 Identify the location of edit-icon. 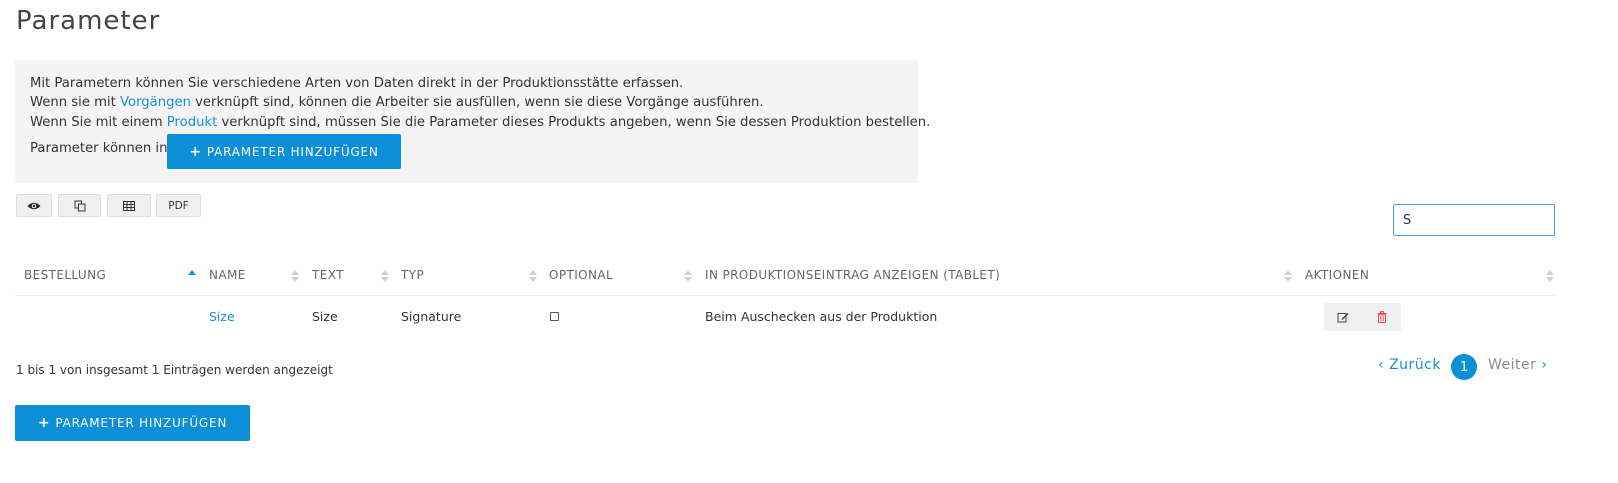
(1343, 318).